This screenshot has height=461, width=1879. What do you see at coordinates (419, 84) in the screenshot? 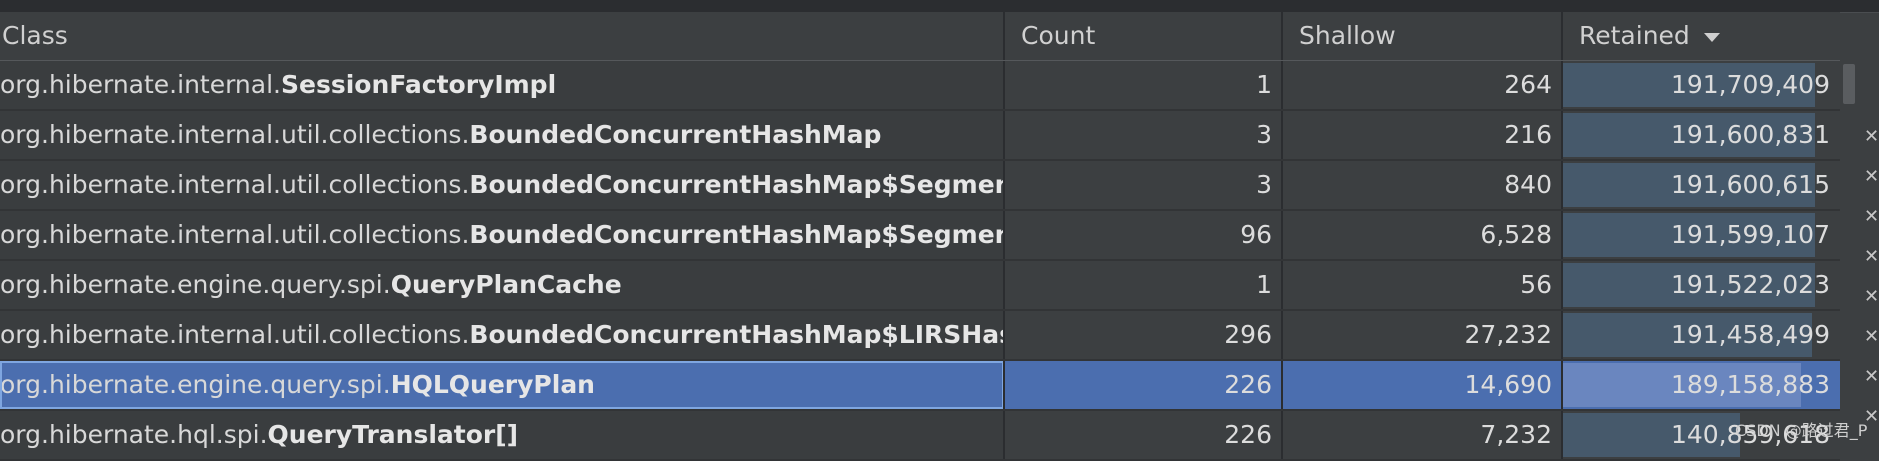
I see `class-name: SessionFactoryImpl` at bounding box center [419, 84].